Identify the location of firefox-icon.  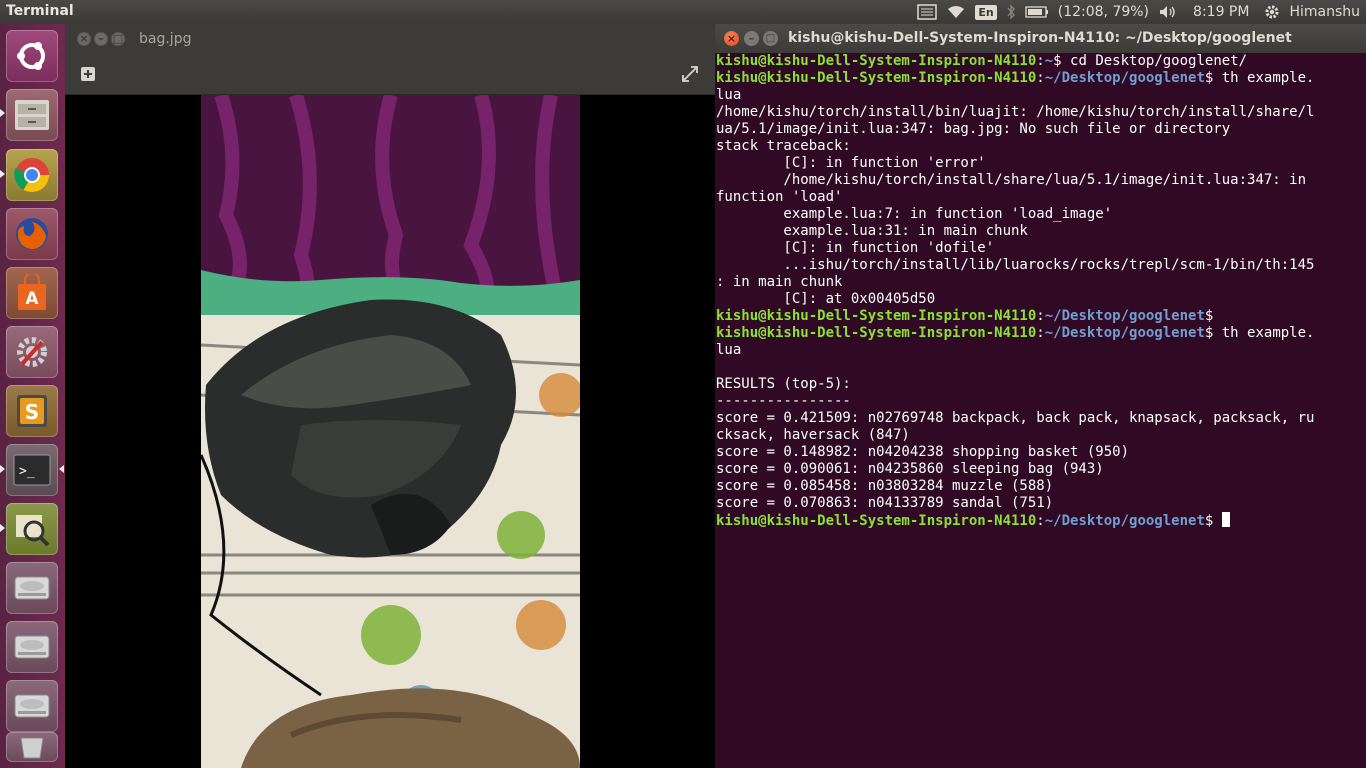
(32, 234).